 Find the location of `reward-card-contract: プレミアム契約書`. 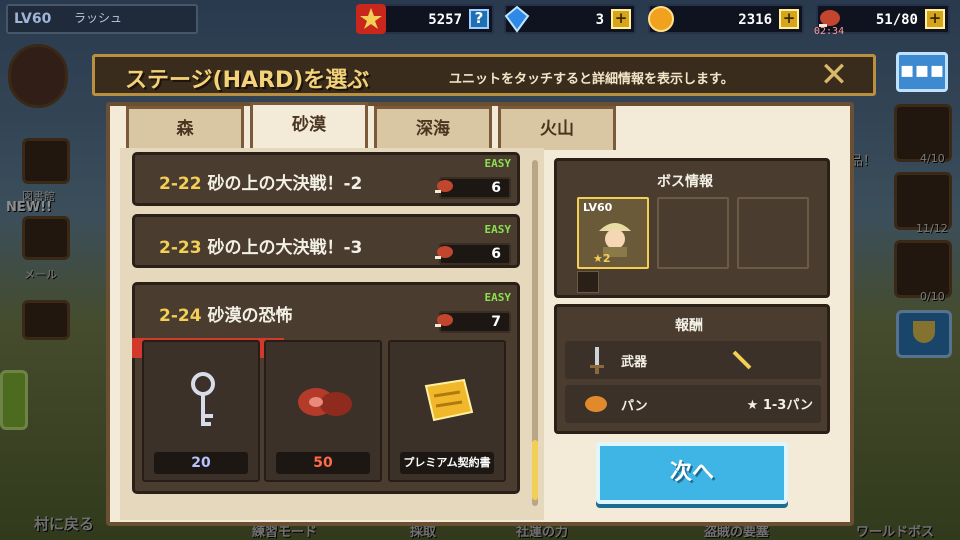

reward-card-contract: プレミアム契約書 is located at coordinates (447, 411).